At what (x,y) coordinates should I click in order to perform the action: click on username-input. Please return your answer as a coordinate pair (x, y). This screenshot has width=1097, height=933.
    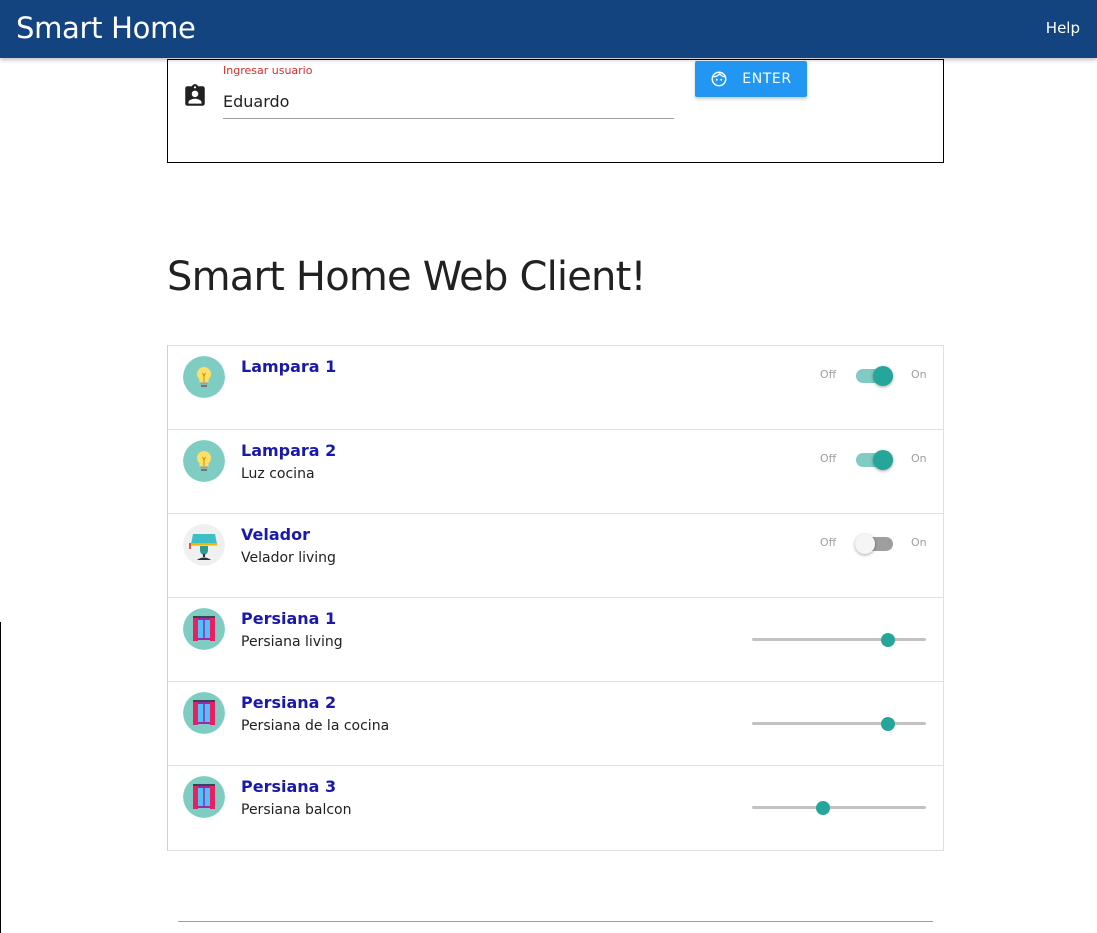
    Looking at the image, I should click on (448, 101).